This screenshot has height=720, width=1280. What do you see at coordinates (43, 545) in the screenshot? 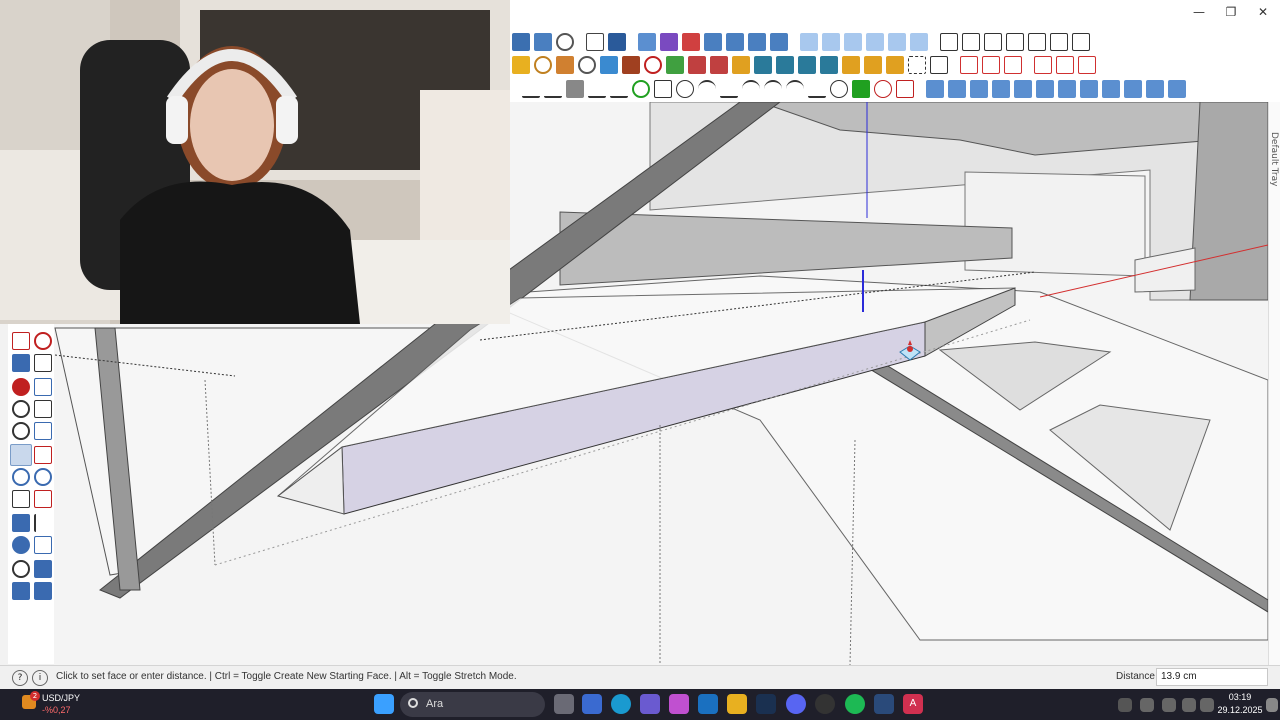
I see `section-plane-icon` at bounding box center [43, 545].